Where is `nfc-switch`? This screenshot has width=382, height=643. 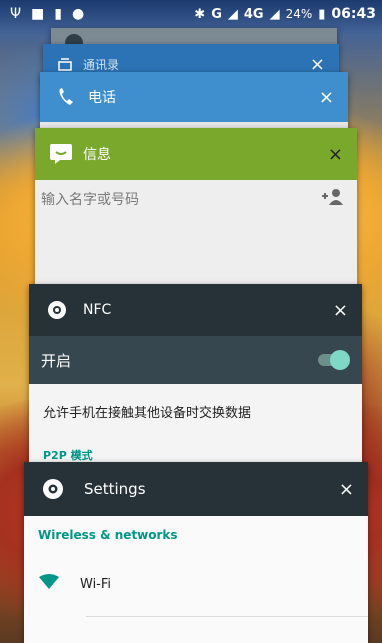 nfc-switch is located at coordinates (334, 360).